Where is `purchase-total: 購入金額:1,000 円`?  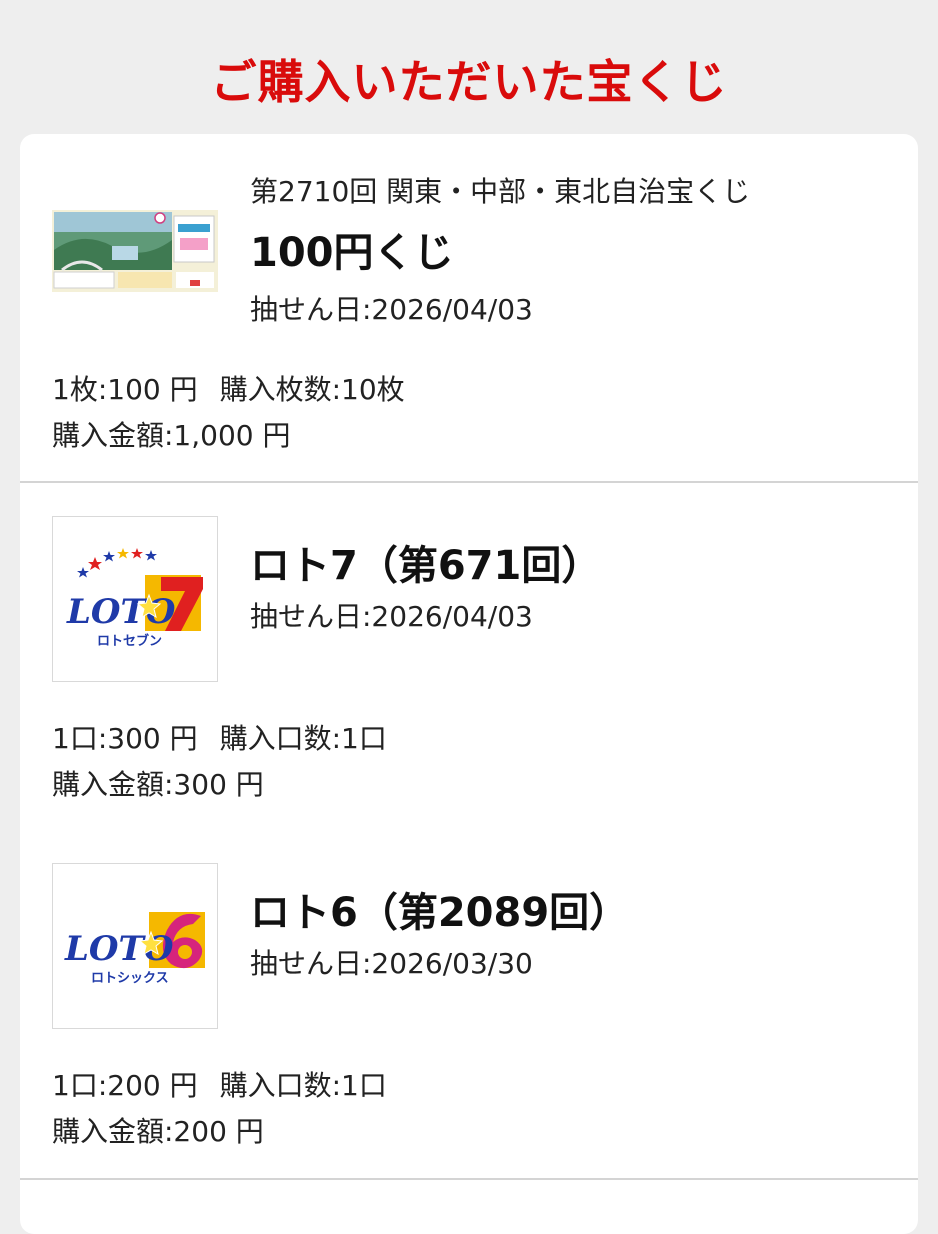
purchase-total: 購入金額:1,000 円 is located at coordinates (171, 435).